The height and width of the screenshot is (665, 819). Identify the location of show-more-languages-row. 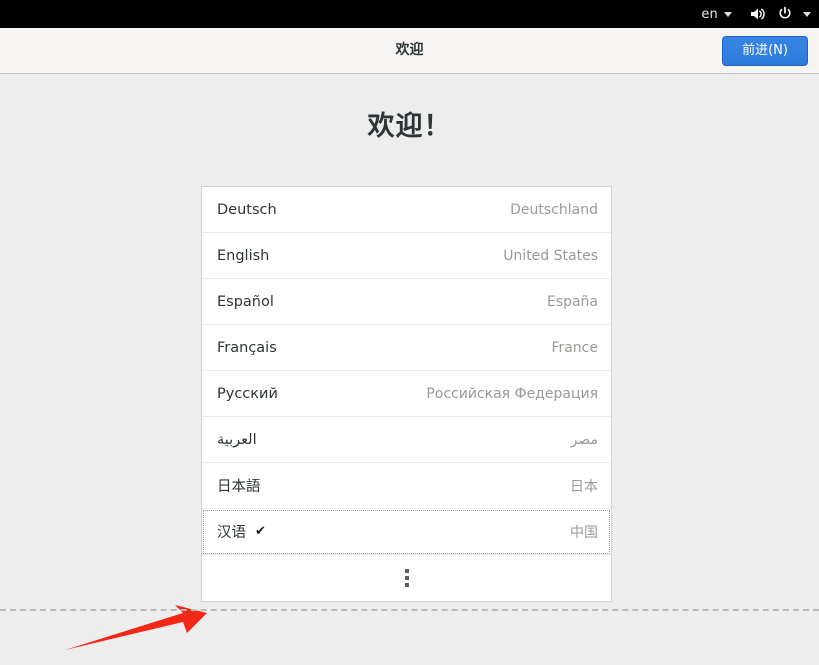
(406, 578).